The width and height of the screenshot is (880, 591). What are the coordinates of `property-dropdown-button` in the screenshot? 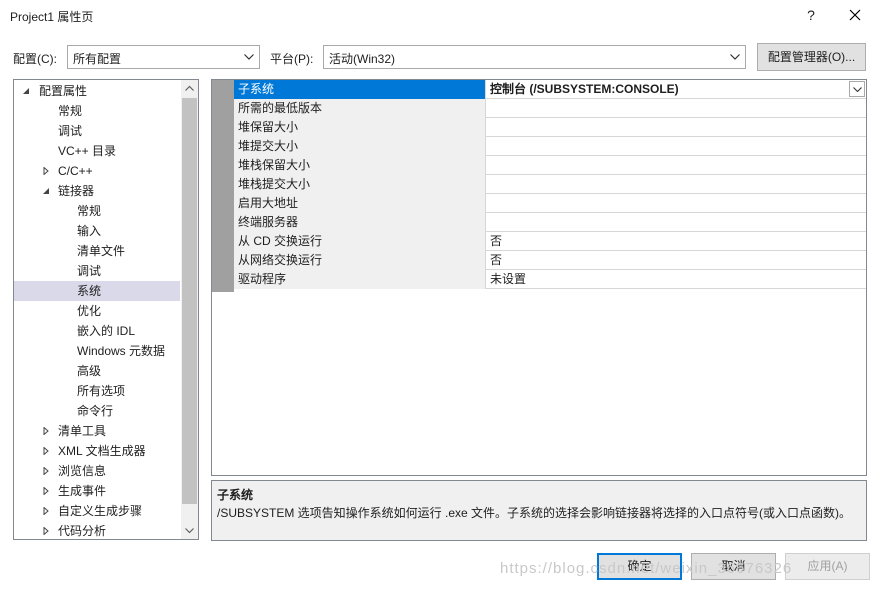 It's located at (857, 89).